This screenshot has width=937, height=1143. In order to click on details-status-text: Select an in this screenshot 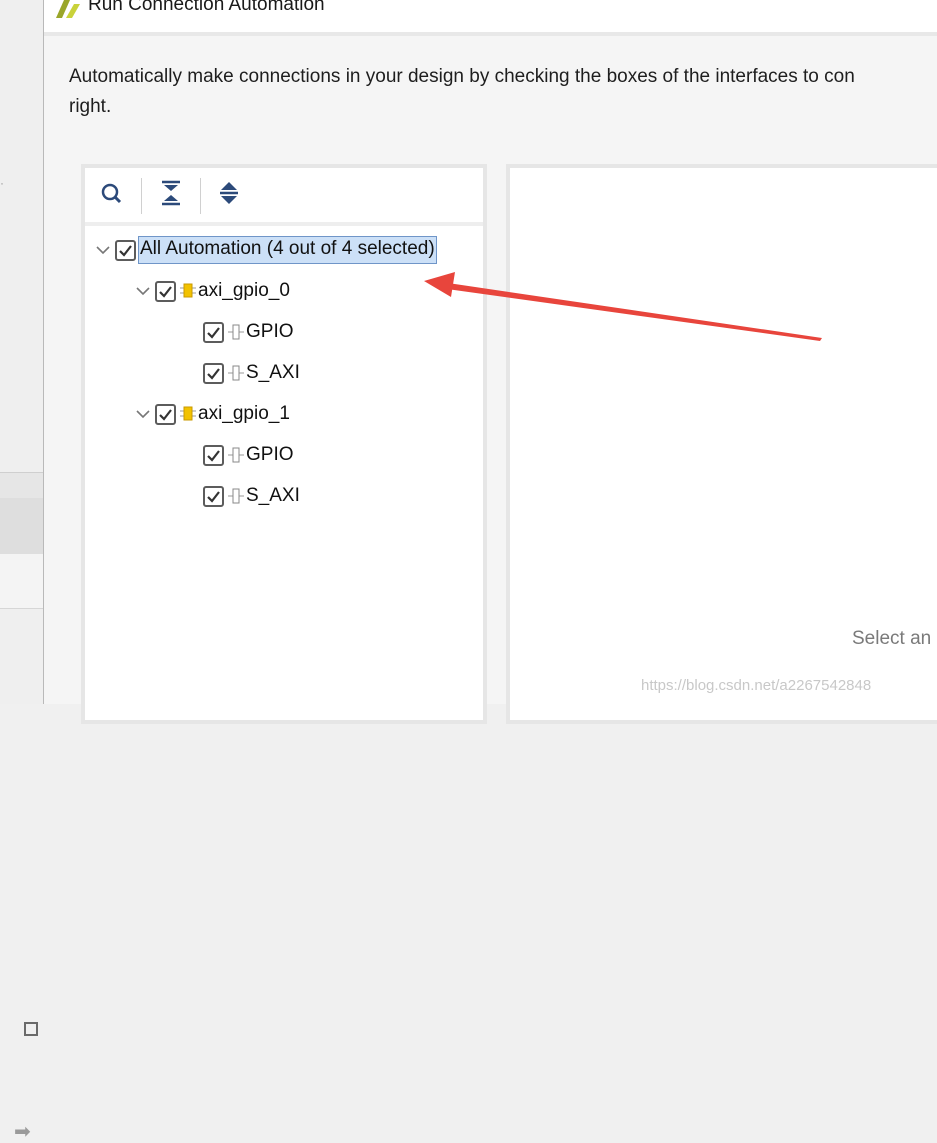, I will do `click(892, 638)`.